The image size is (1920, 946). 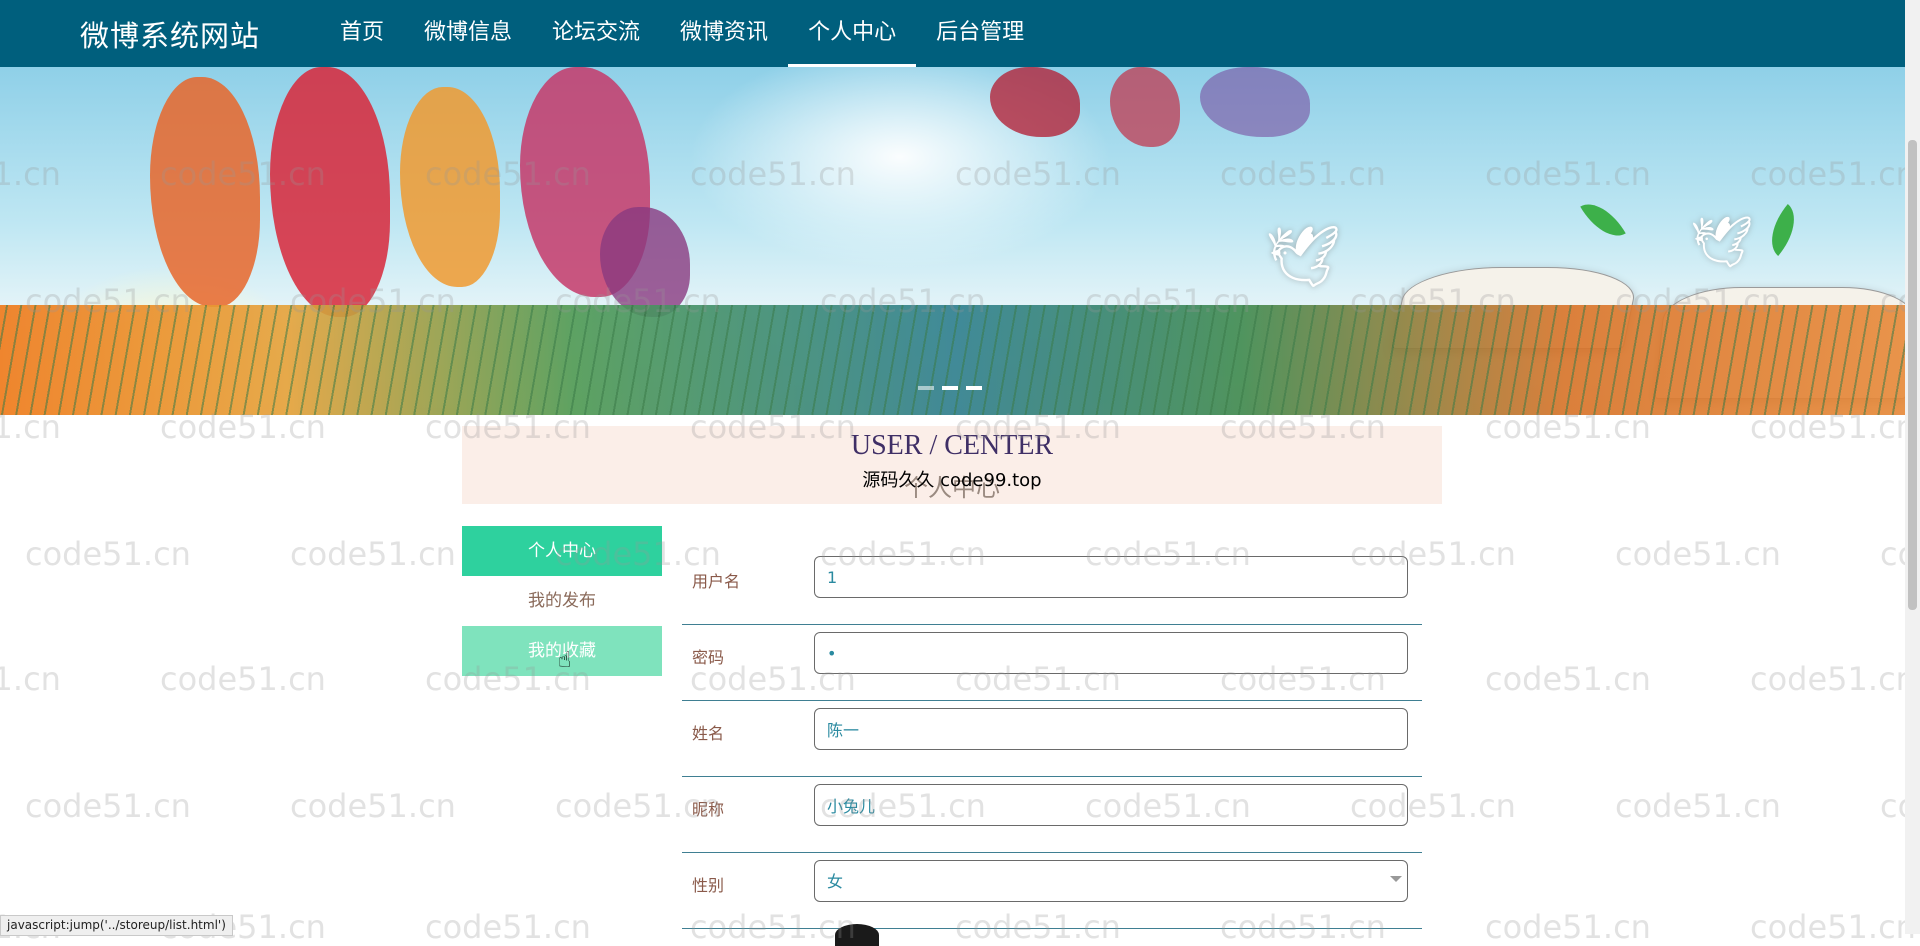 What do you see at coordinates (980, 33) in the screenshot?
I see `nav-item-admin: 后台管理` at bounding box center [980, 33].